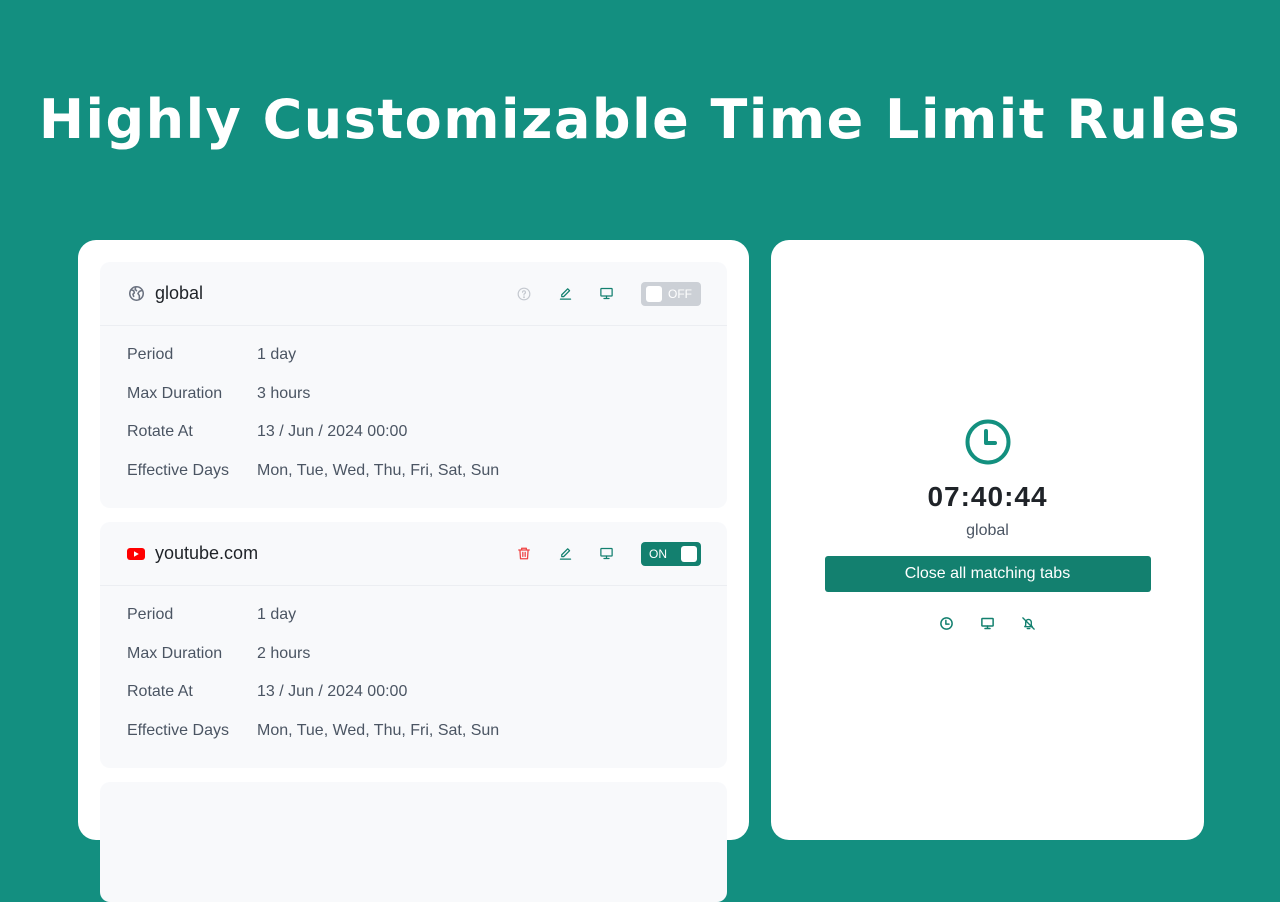 This screenshot has width=1280, height=902. I want to click on rule-actions: ON, so click(608, 553).